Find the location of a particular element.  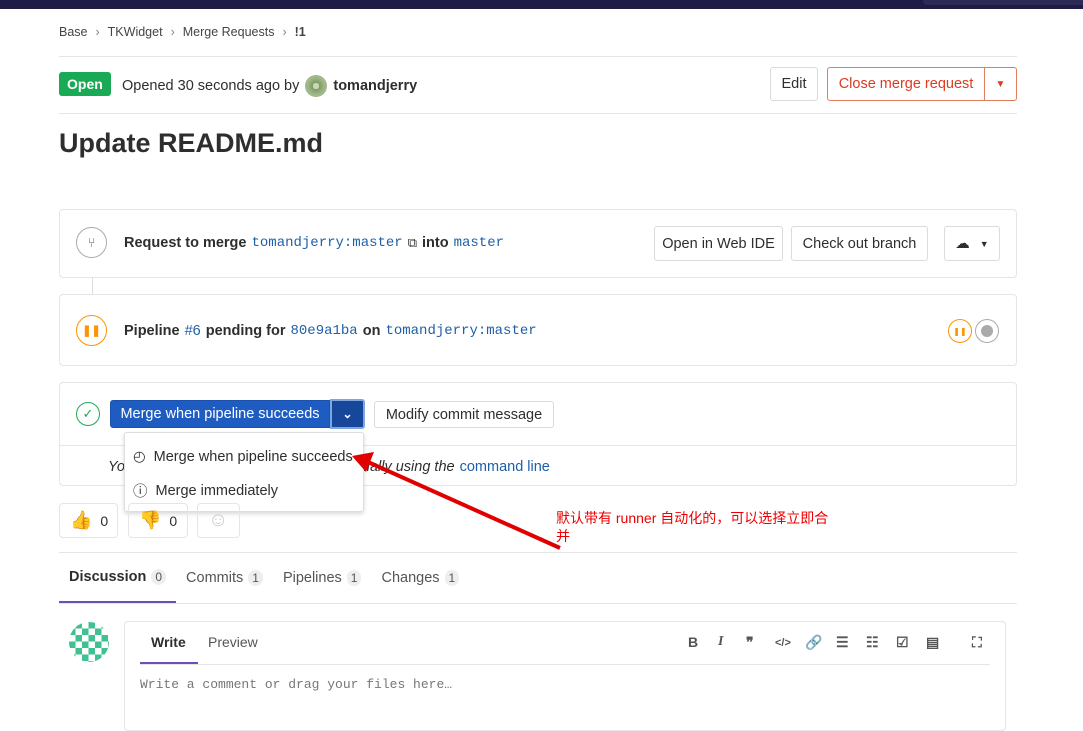

stage-pending-icon: ❚❚ is located at coordinates (960, 331).